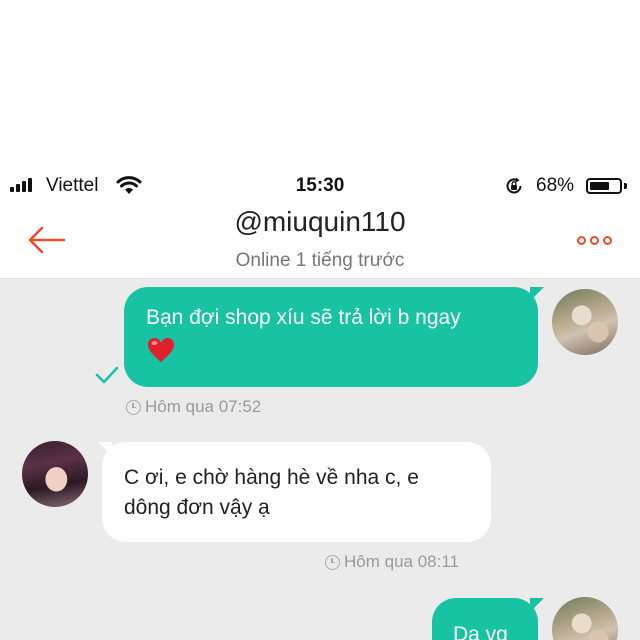 The image size is (640, 640). Describe the element at coordinates (107, 375) in the screenshot. I see `check-icon` at that location.